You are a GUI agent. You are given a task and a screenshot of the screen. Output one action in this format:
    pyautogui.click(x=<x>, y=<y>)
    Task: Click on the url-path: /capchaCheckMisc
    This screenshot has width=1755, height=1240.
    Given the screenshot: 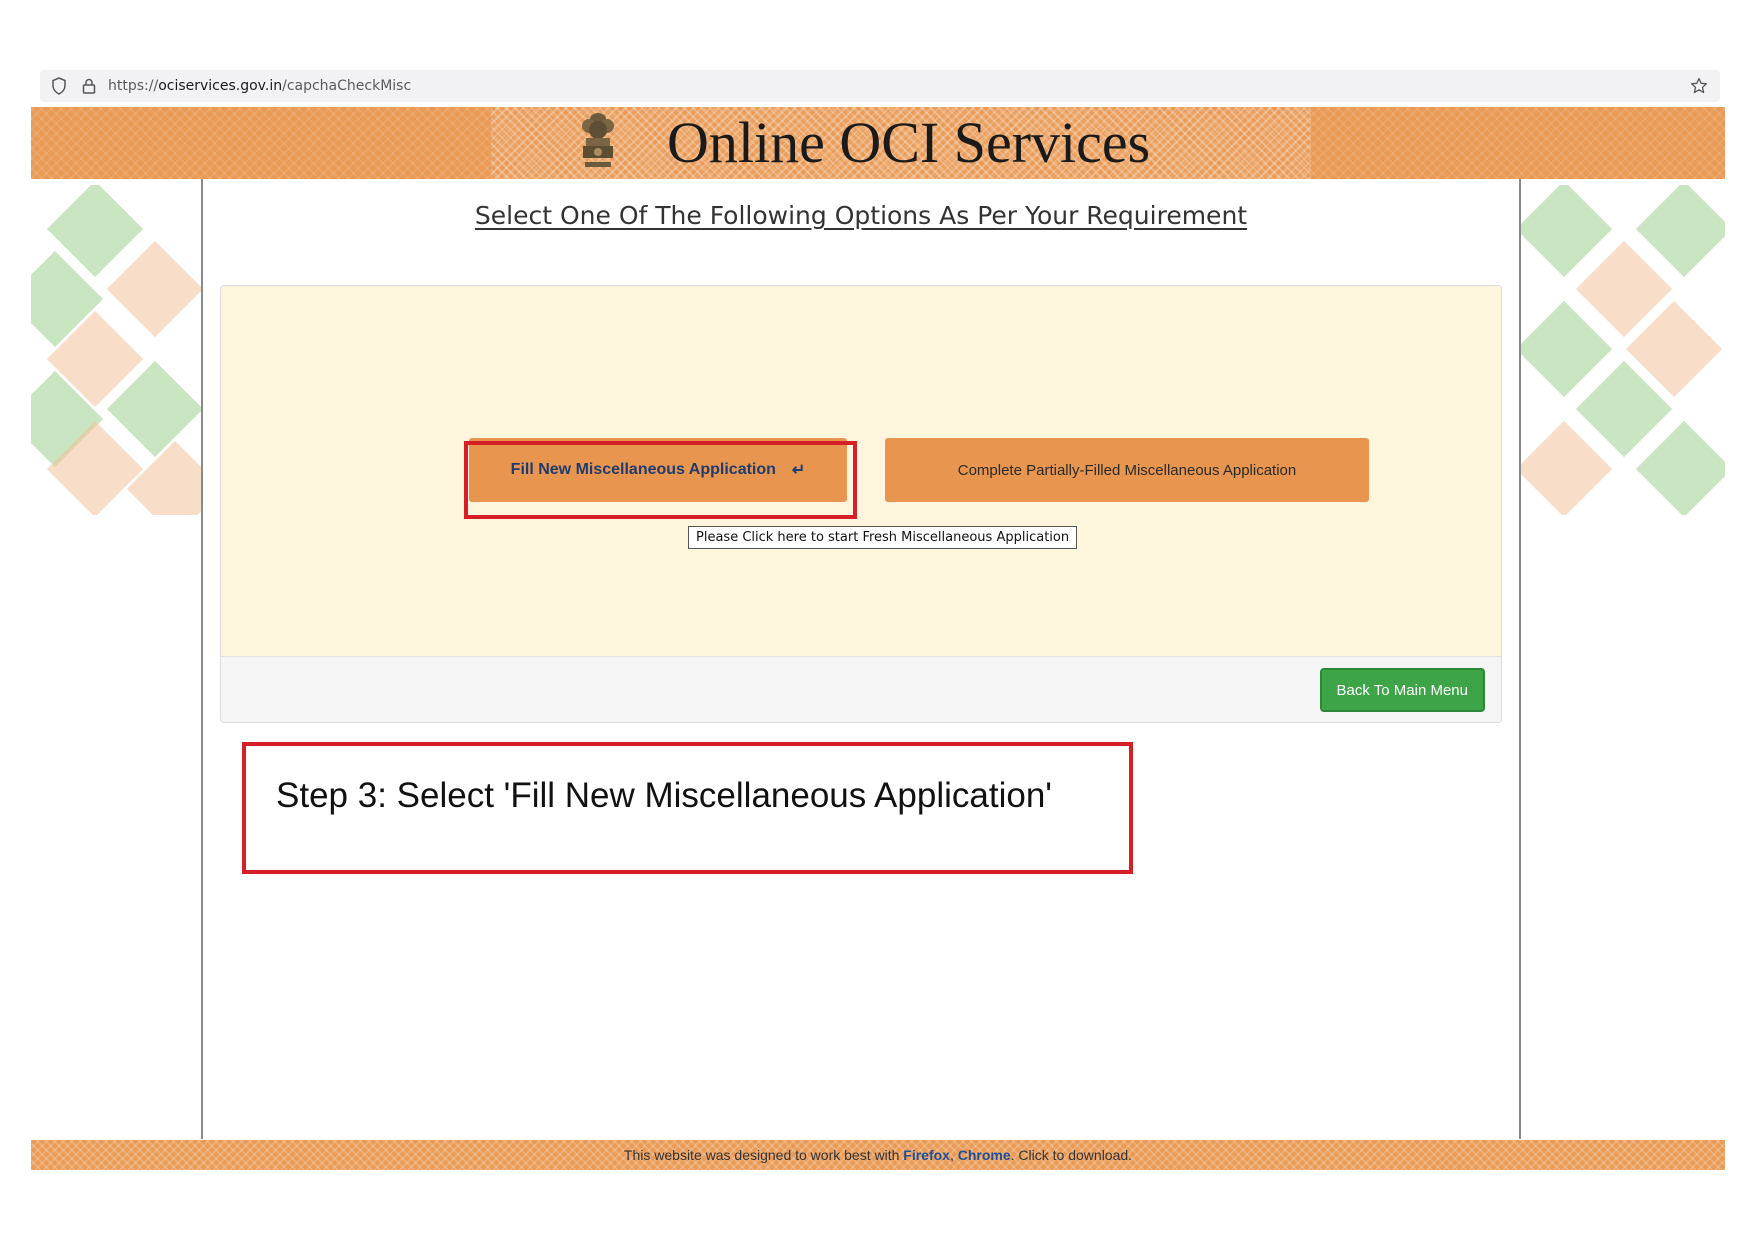 What is the action you would take?
    pyautogui.click(x=347, y=86)
    